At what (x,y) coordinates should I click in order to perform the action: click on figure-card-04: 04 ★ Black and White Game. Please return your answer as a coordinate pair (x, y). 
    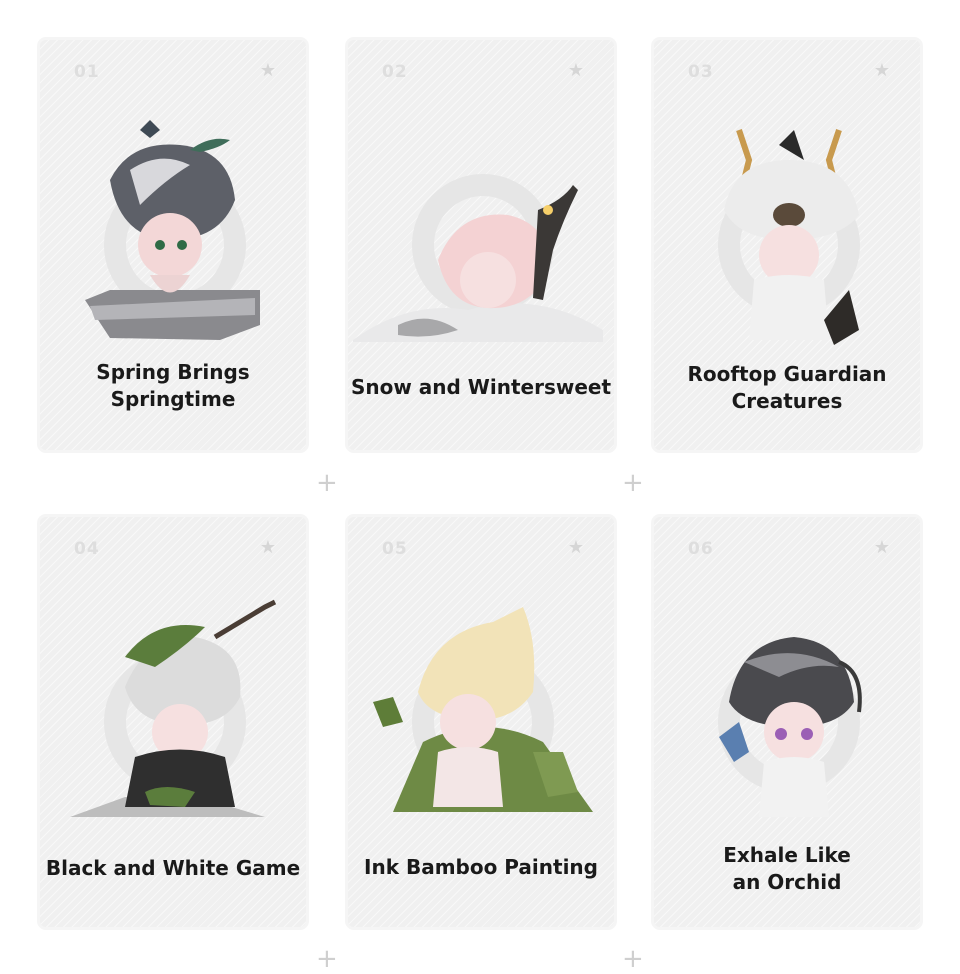
    Looking at the image, I should click on (173, 722).